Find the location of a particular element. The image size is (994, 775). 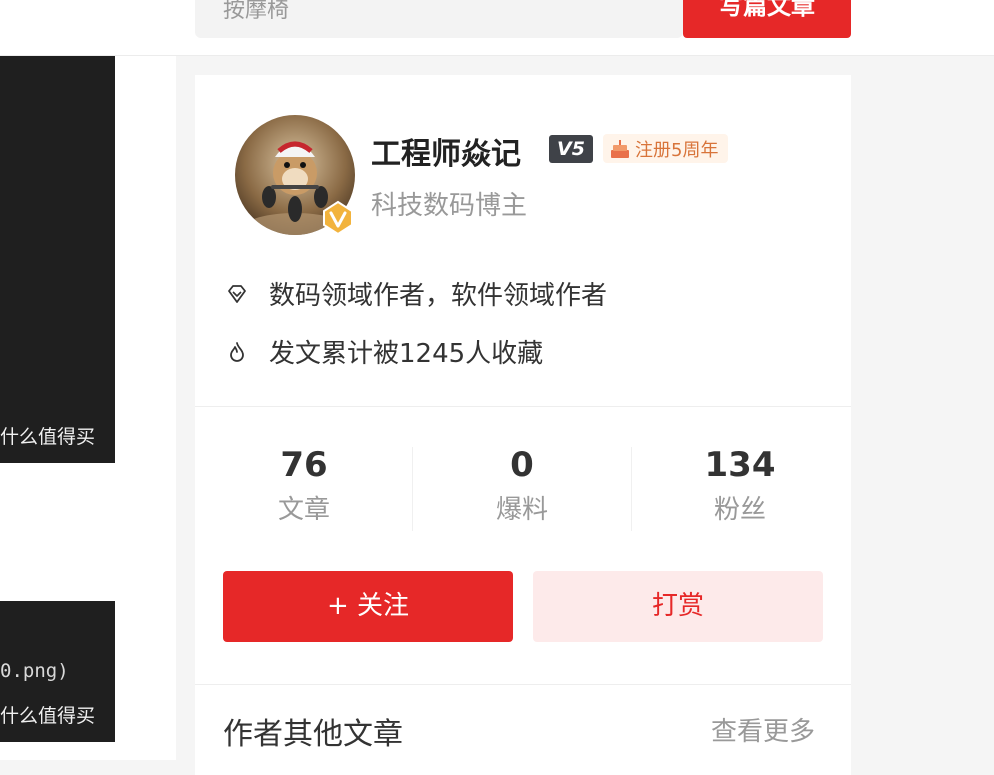

author-favorites-text: 发文累计被1245人收藏 is located at coordinates (406, 354).